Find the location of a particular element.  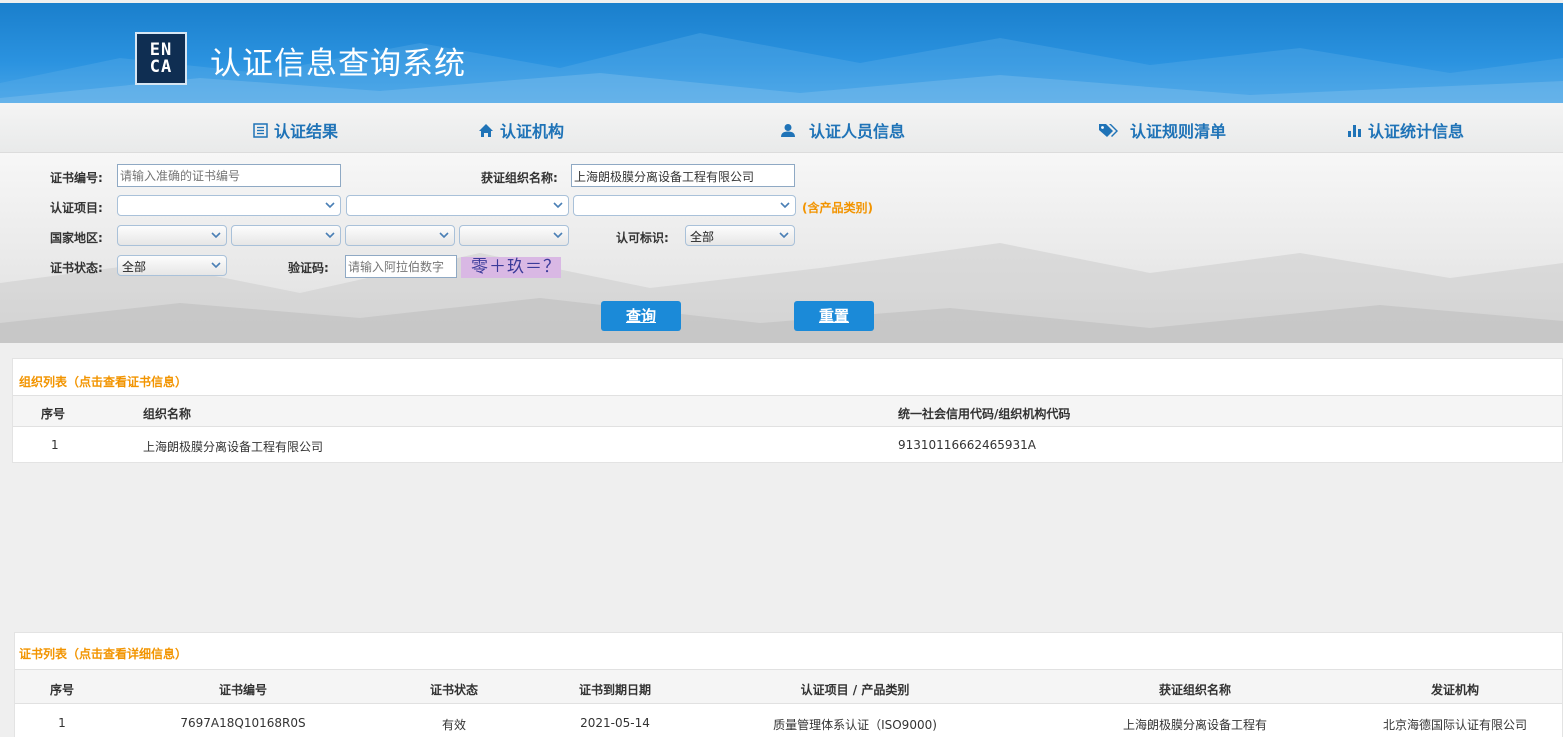

org-name-input: 上海朗极膜分离设备工程有限公司 is located at coordinates (683, 175).